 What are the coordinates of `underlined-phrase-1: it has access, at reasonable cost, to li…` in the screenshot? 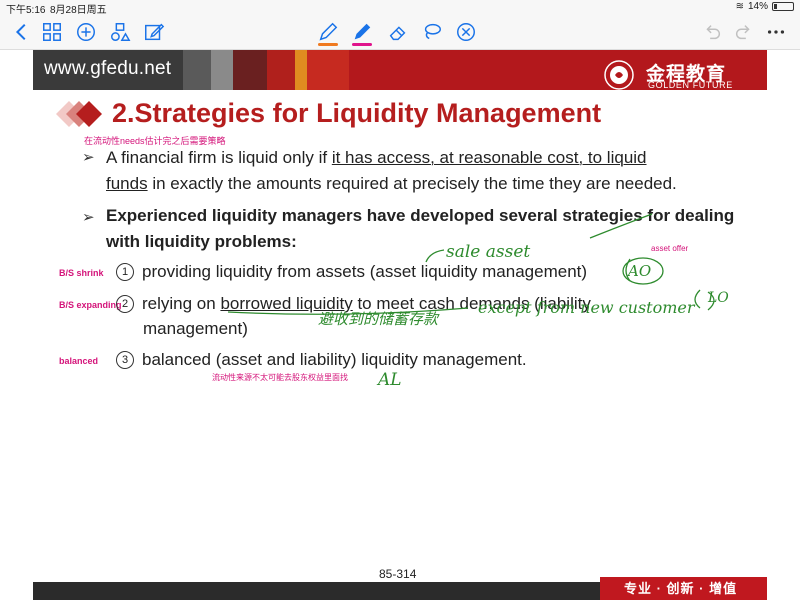 It's located at (489, 157).